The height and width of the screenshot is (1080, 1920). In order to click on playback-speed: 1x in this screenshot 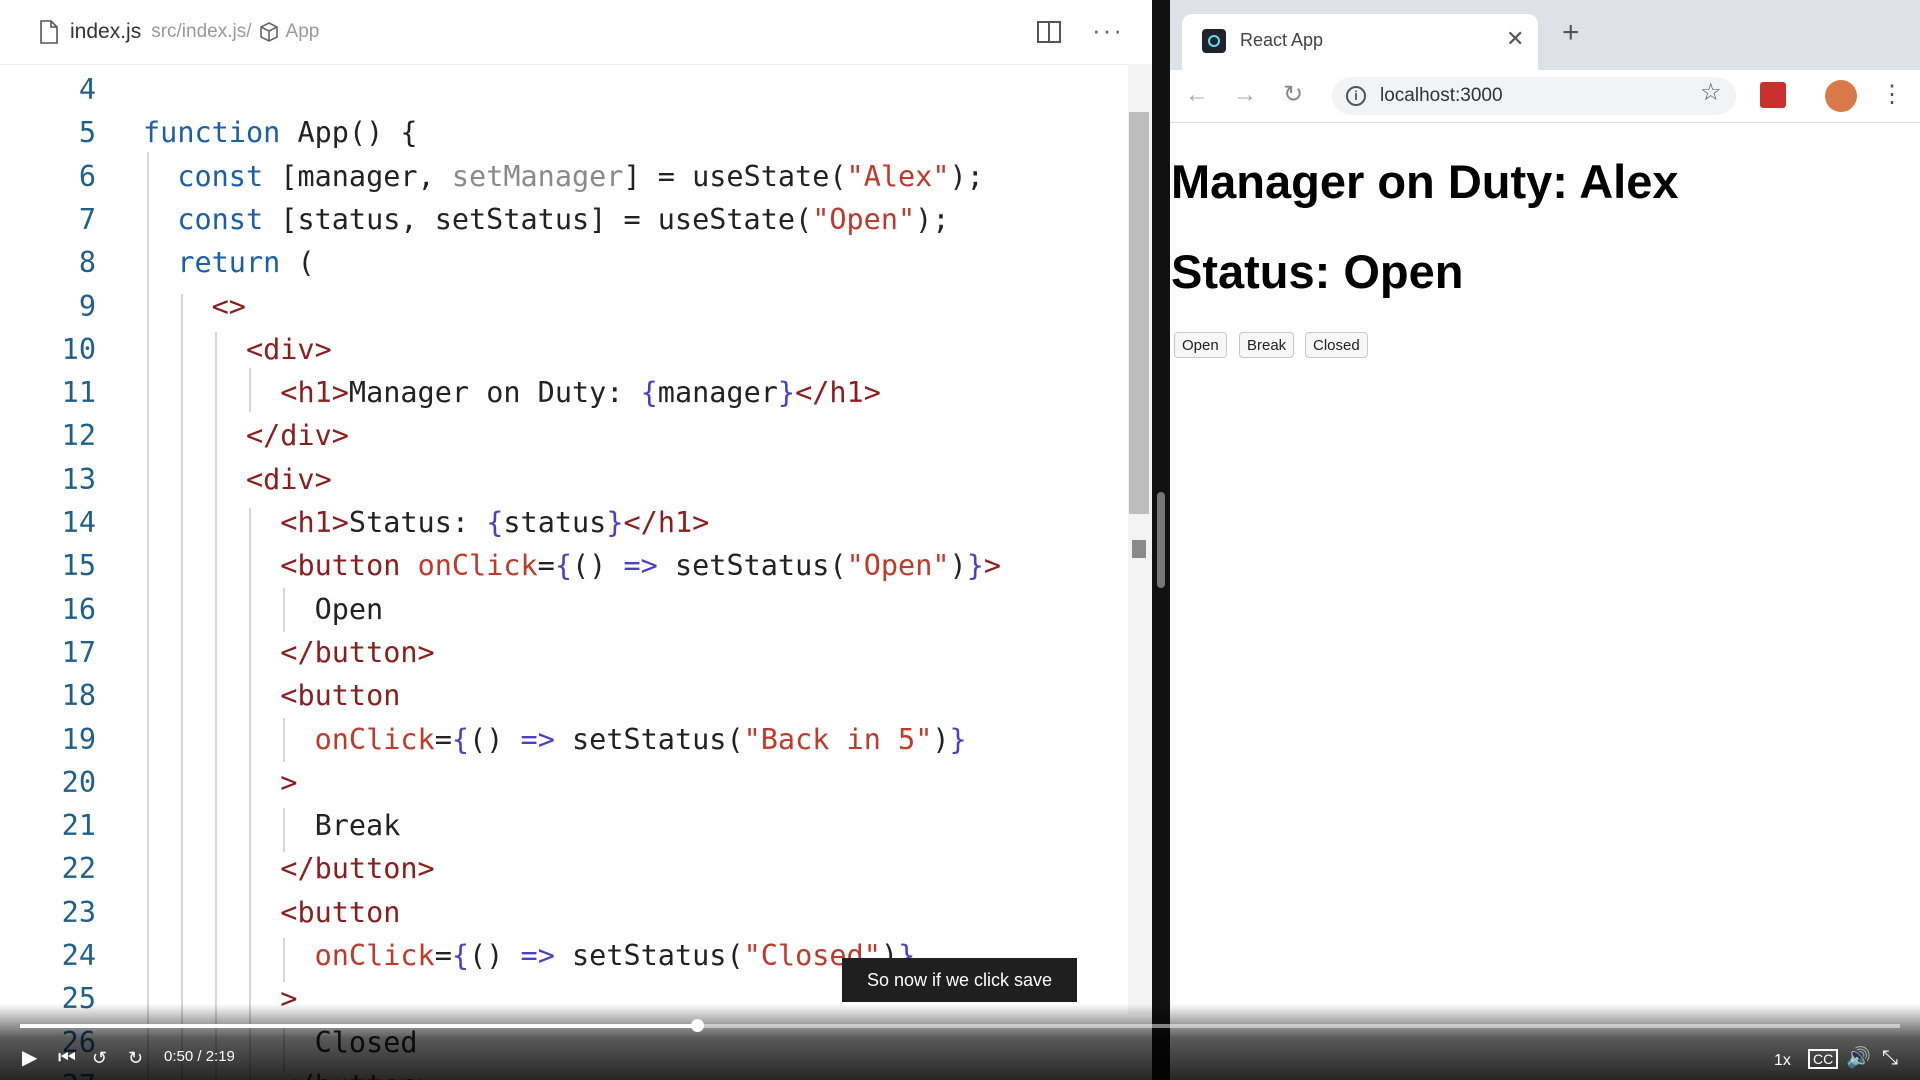, I will do `click(1782, 1061)`.